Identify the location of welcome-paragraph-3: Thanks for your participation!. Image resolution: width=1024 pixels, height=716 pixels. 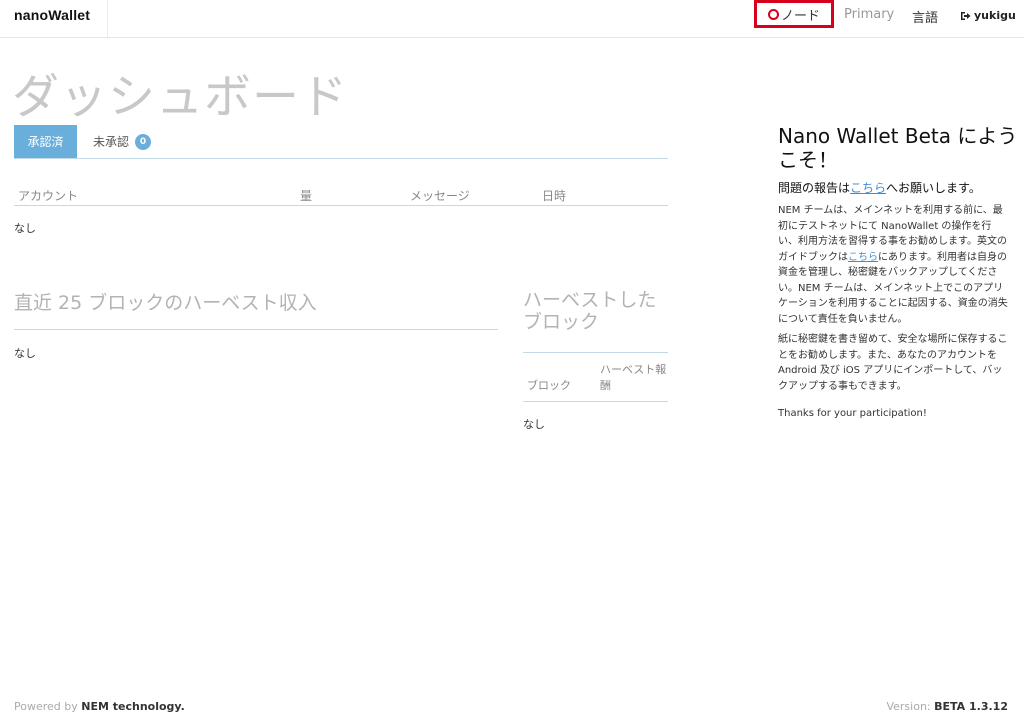
(852, 413).